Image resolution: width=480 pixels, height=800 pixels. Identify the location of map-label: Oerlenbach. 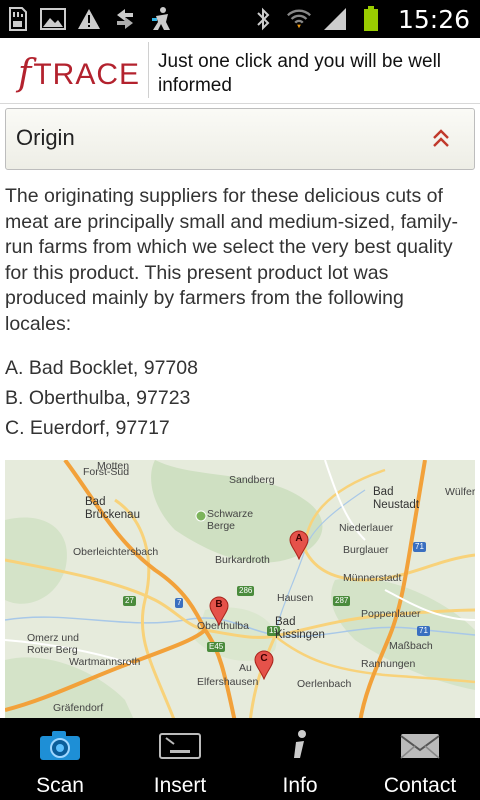
(324, 684).